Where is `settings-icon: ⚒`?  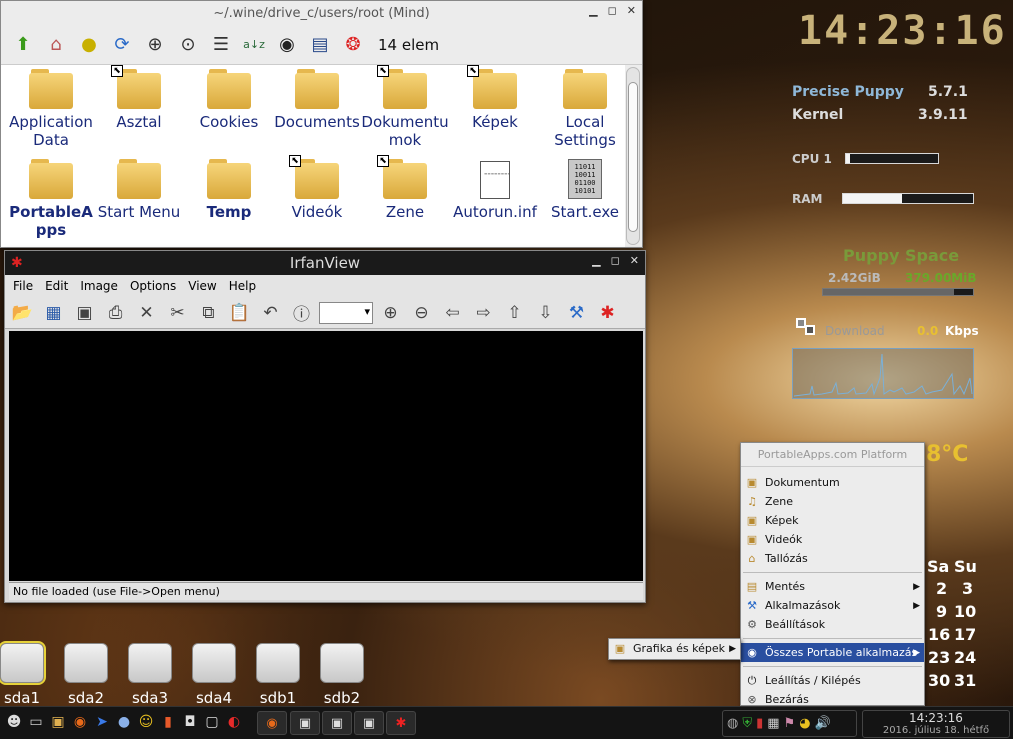
settings-icon: ⚒ is located at coordinates (576, 312).